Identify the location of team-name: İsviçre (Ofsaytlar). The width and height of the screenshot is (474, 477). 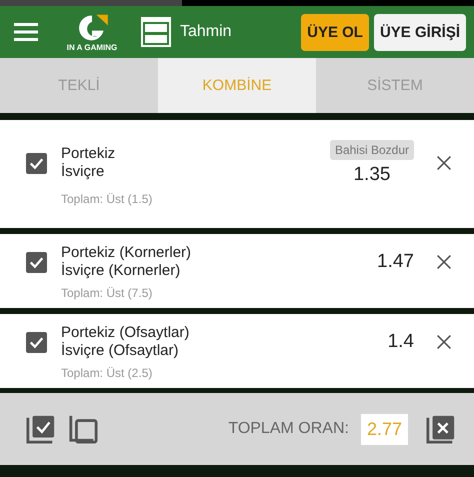
(120, 351).